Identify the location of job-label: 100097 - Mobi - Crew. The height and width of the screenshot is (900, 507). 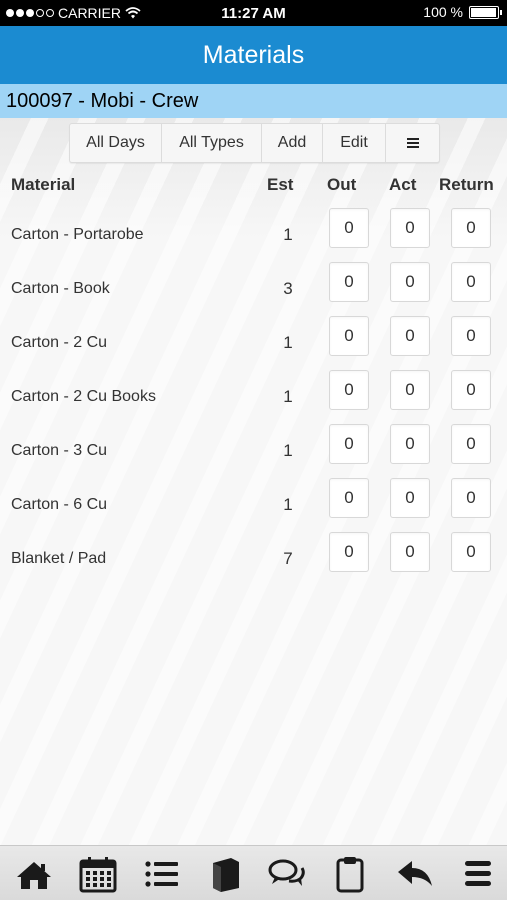
(253, 101).